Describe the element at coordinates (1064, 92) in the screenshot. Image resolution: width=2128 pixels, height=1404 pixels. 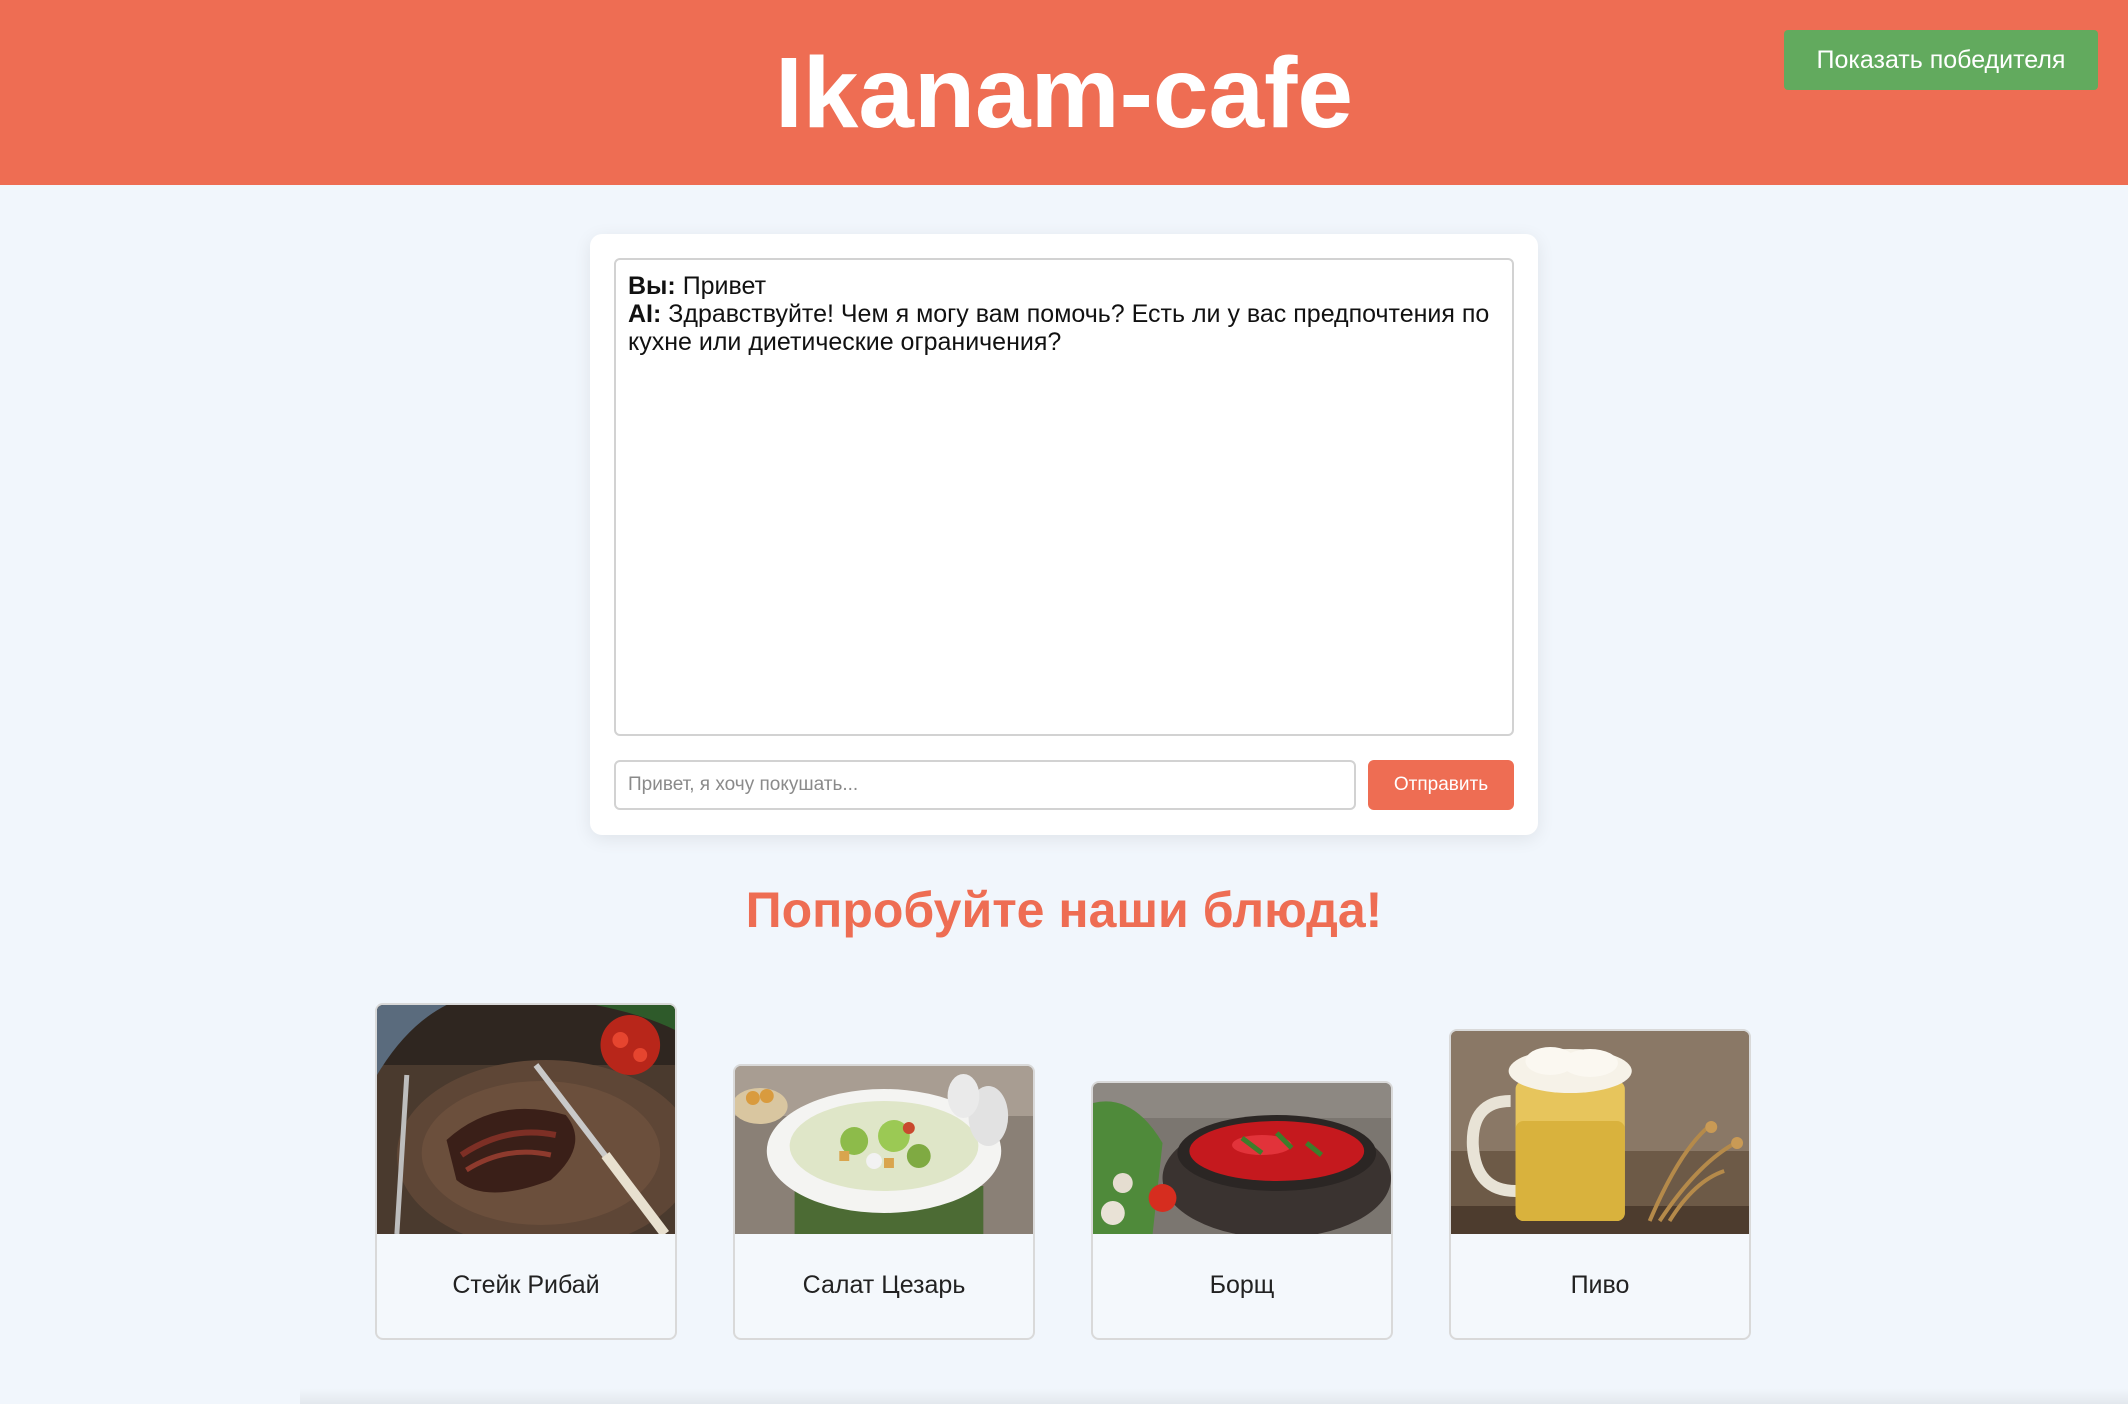
I see `site-header: Ikanam-cafe Показать победителя` at that location.